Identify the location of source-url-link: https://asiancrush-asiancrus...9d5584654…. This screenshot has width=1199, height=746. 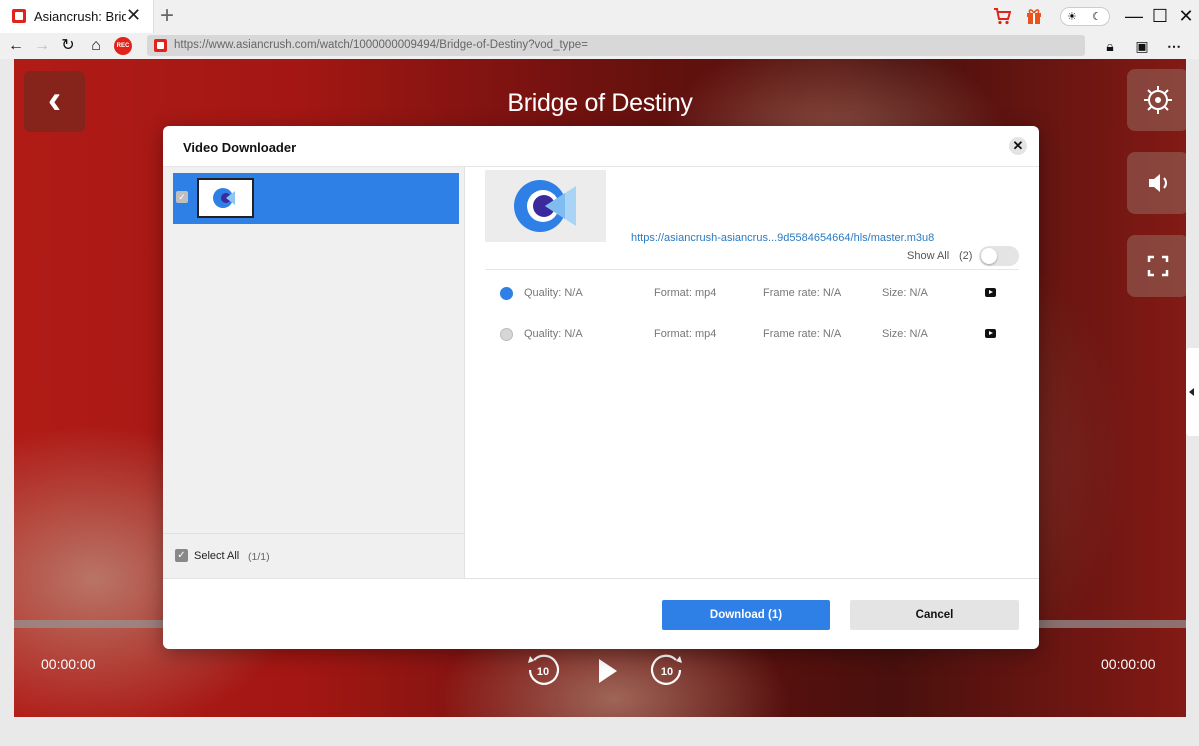
(782, 238).